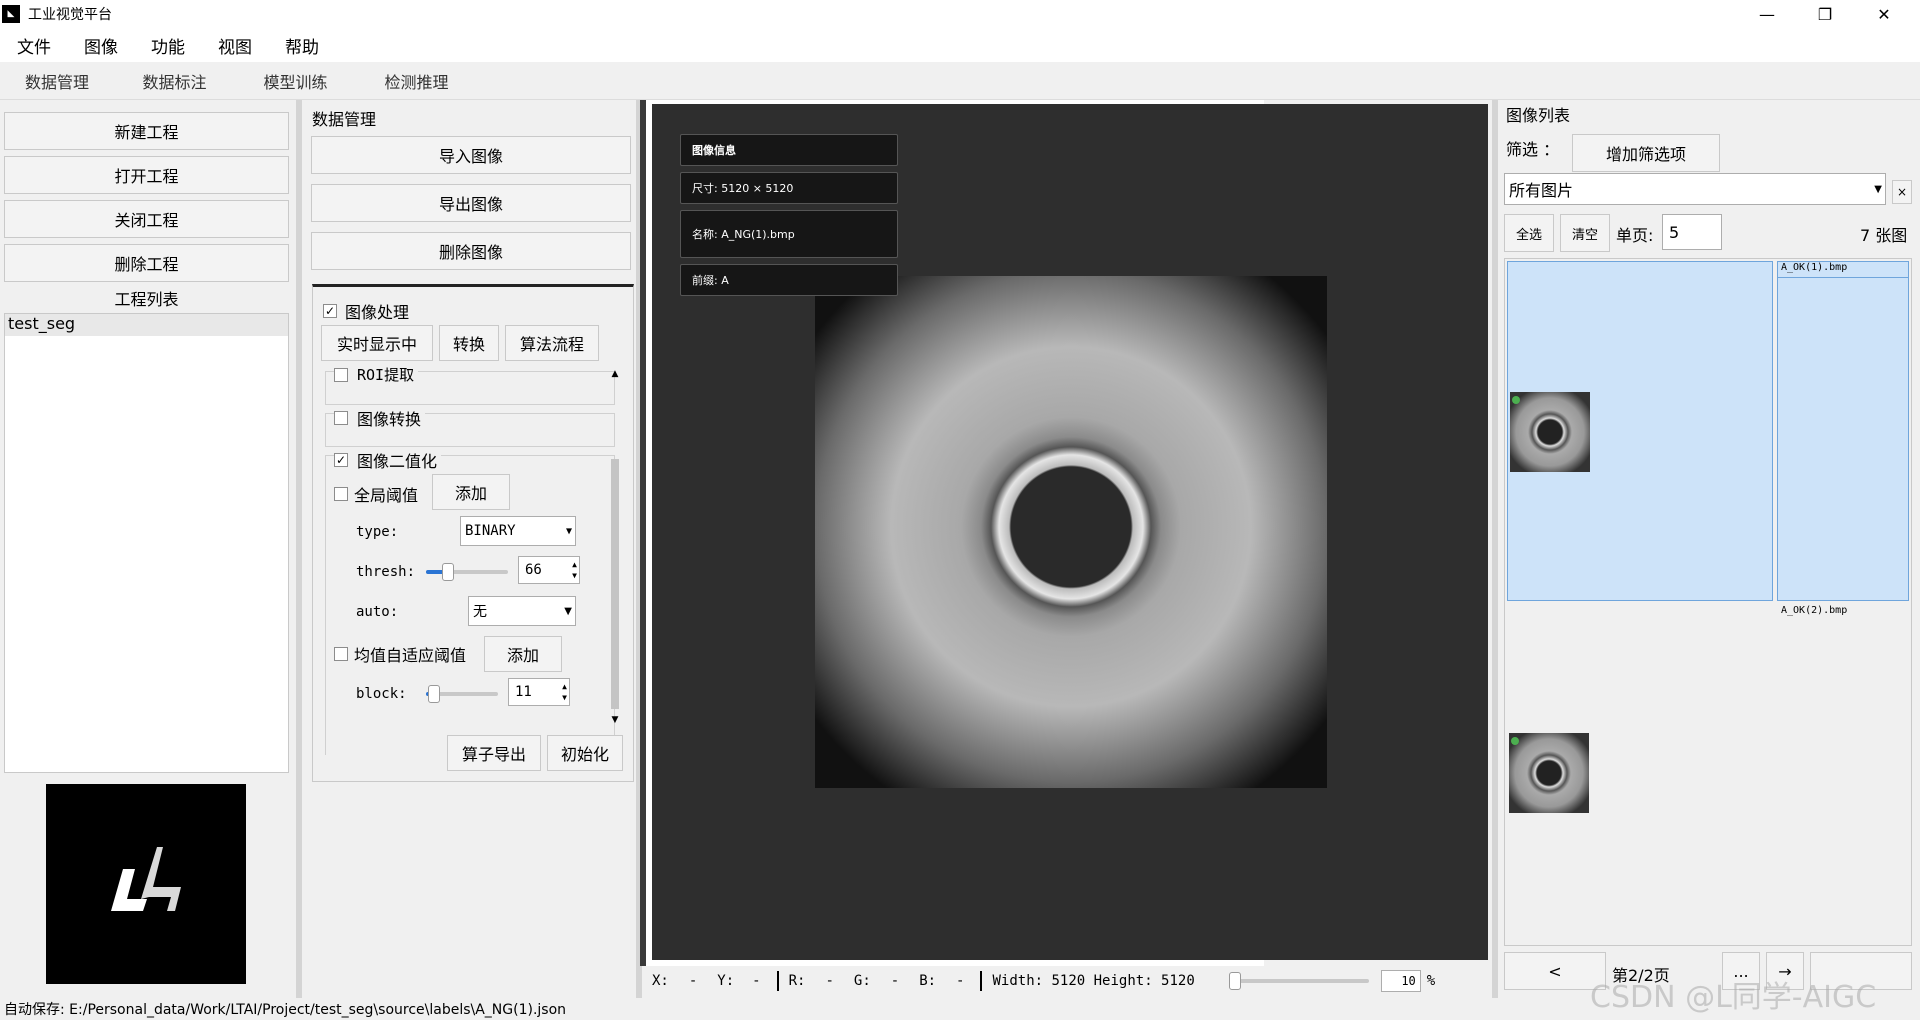 The height and width of the screenshot is (1020, 1920). What do you see at coordinates (1529, 233) in the screenshot?
I see `select-all-button: 全选` at bounding box center [1529, 233].